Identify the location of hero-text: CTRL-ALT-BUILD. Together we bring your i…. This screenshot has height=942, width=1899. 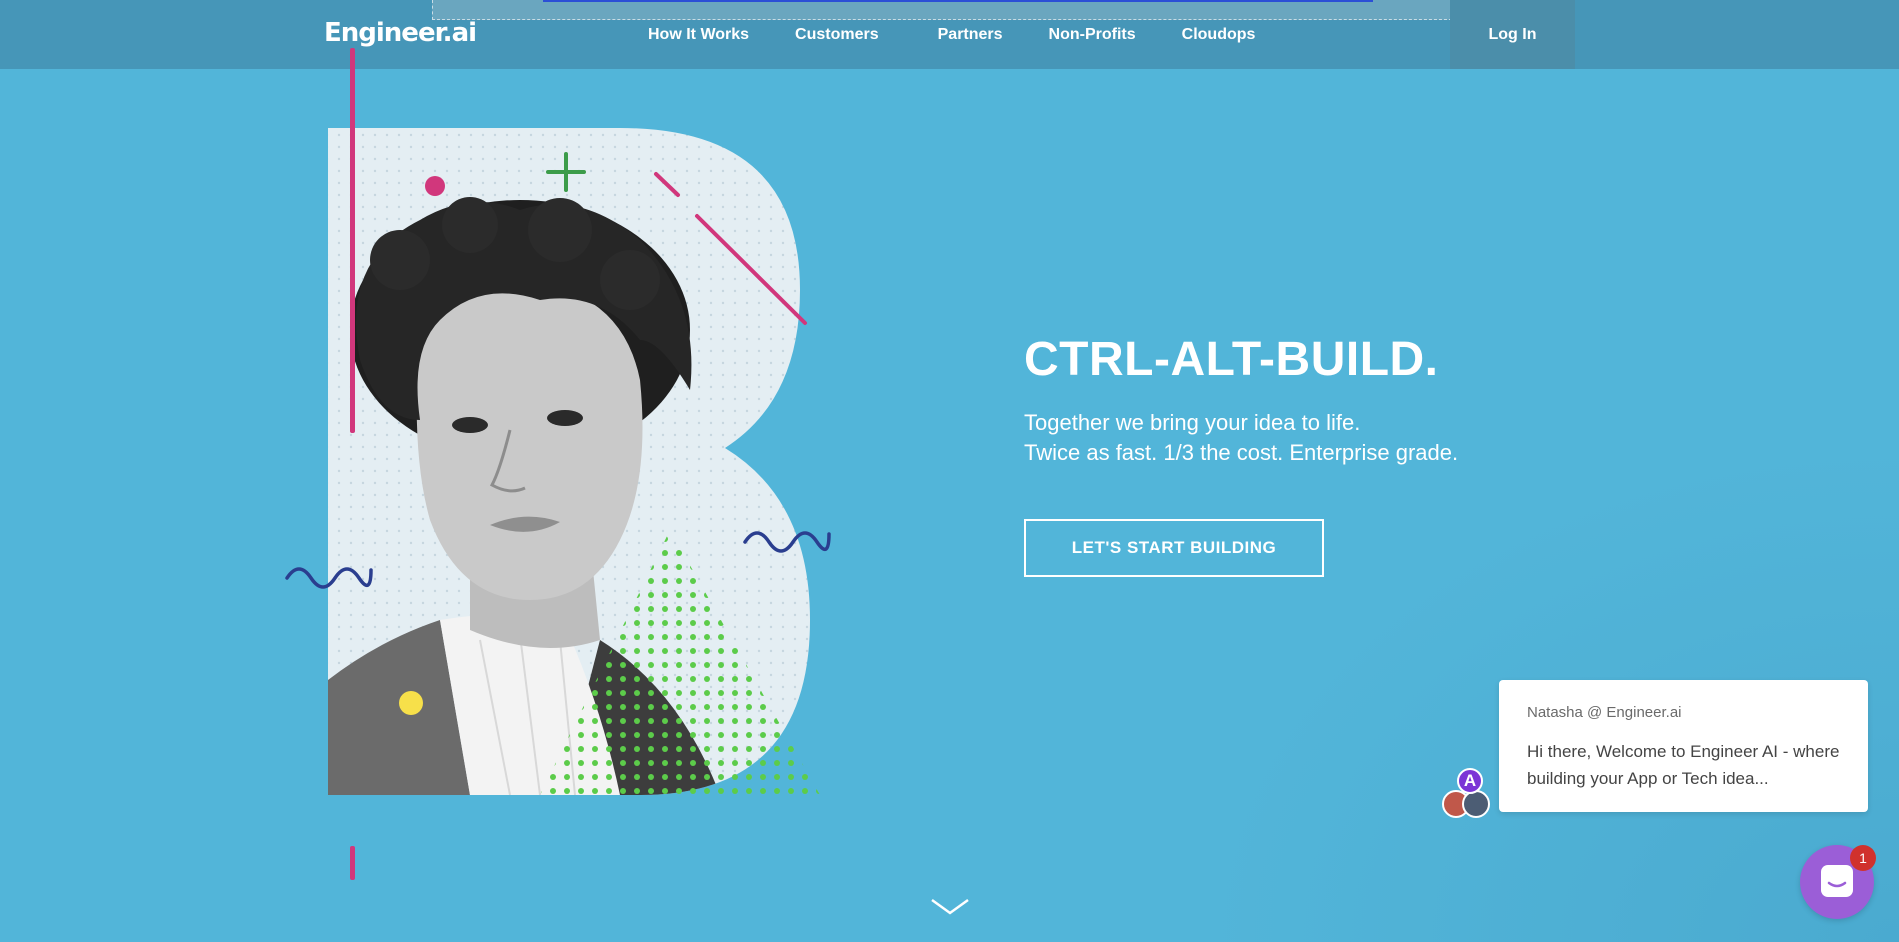
(1324, 399).